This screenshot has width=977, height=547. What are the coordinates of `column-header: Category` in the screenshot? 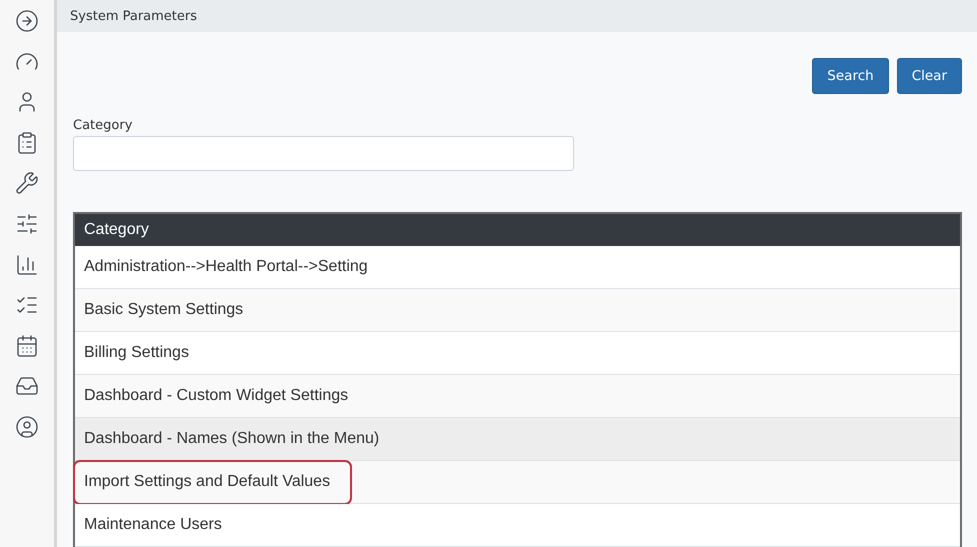 It's located at (517, 230).